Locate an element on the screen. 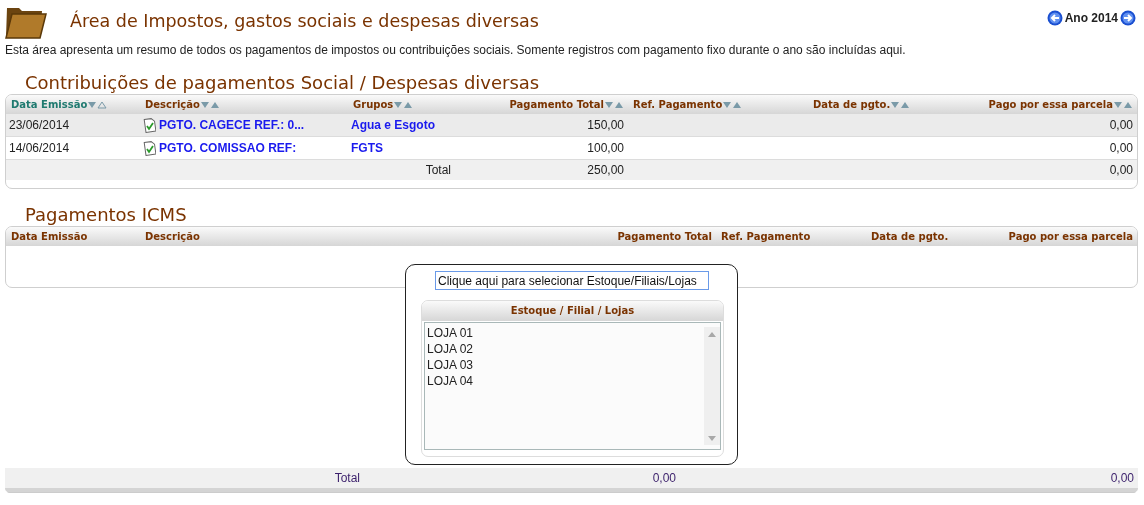 The width and height of the screenshot is (1144, 505). group-link: Agua e Esgoto is located at coordinates (401, 125).